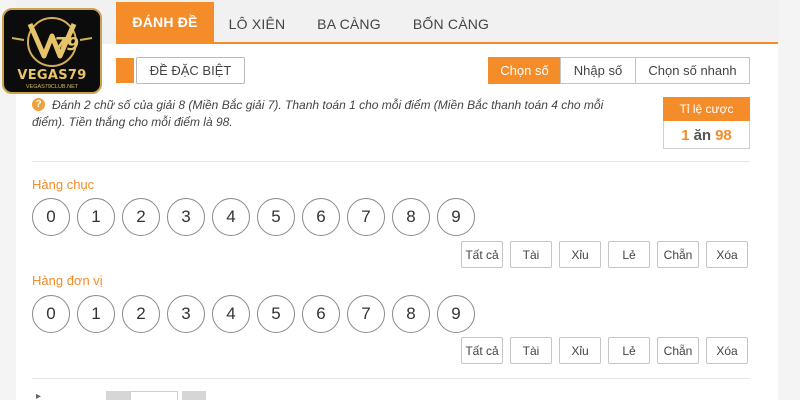 The height and width of the screenshot is (400, 800). What do you see at coordinates (125, 70) in the screenshot?
I see `partial-orange-button` at bounding box center [125, 70].